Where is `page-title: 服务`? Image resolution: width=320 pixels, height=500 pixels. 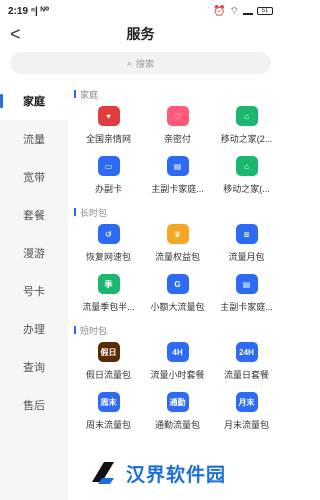 page-title: 服务 is located at coordinates (140, 34).